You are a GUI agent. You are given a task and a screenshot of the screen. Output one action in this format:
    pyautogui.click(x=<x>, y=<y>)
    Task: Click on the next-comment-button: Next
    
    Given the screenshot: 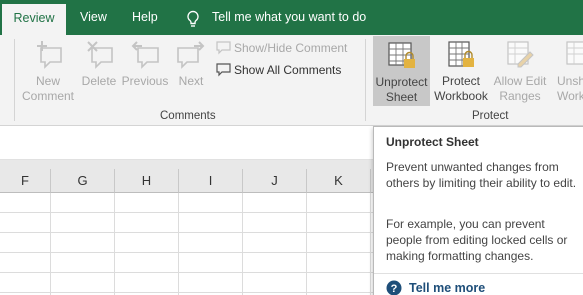 What is the action you would take?
    pyautogui.click(x=191, y=62)
    